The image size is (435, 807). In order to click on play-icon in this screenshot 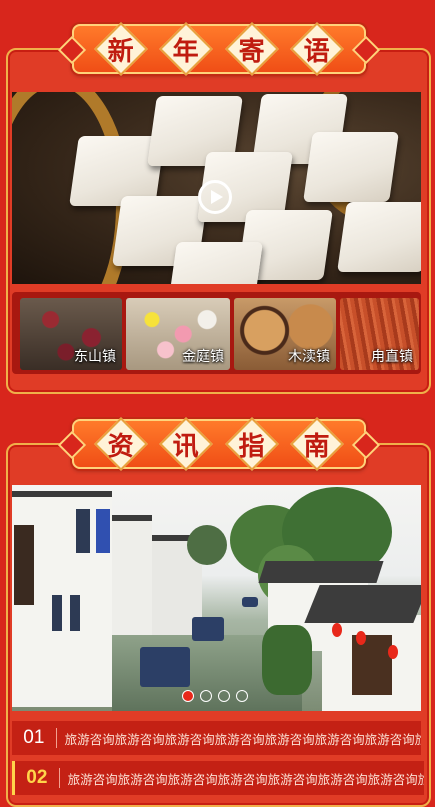, I will do `click(216, 197)`.